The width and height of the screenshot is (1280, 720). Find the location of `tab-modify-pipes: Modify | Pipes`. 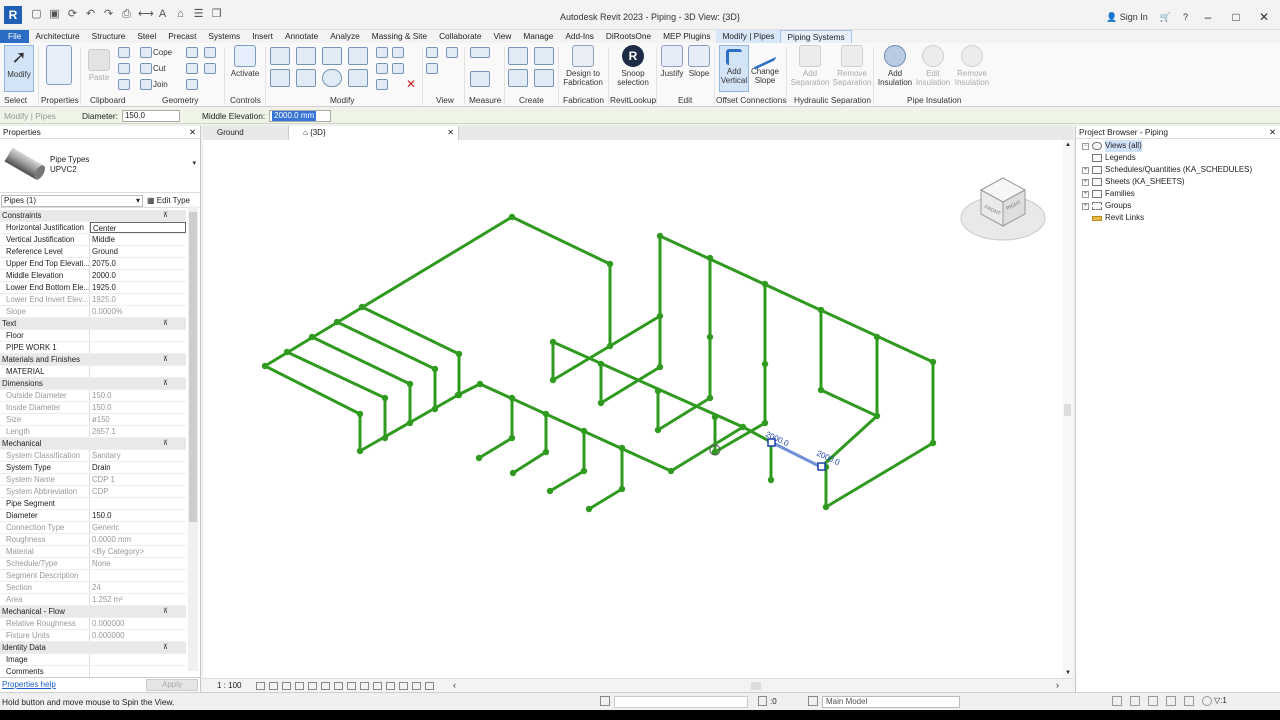

tab-modify-pipes: Modify | Pipes is located at coordinates (748, 36).